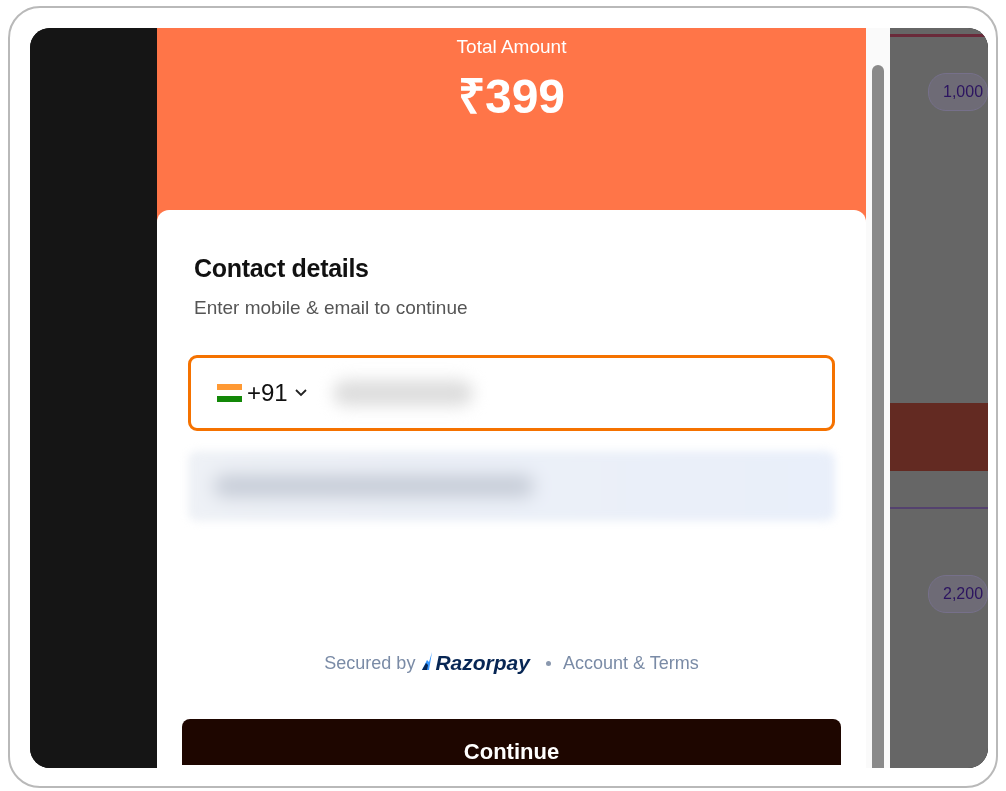 The height and width of the screenshot is (791, 1006). I want to click on phone-field: +91, so click(511, 393).